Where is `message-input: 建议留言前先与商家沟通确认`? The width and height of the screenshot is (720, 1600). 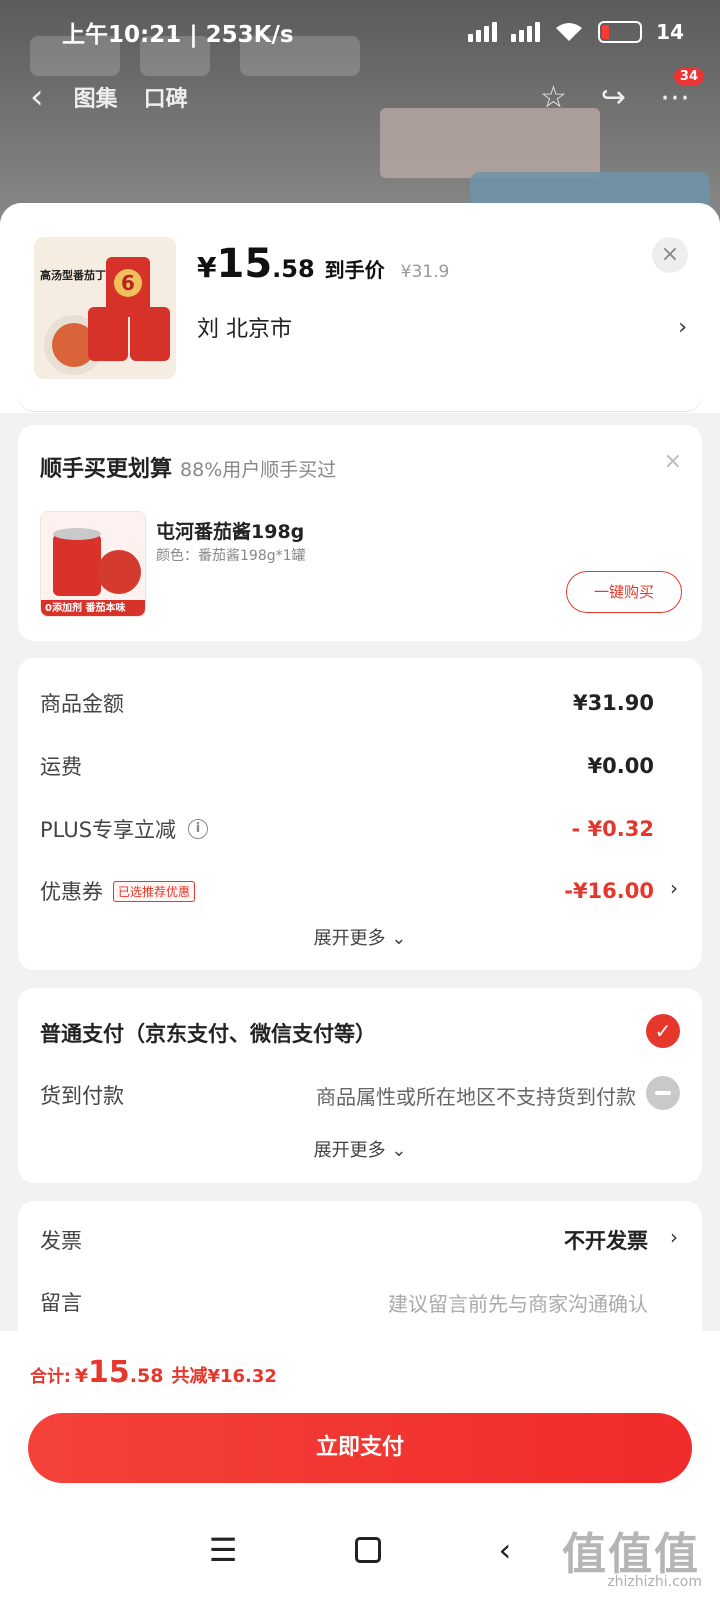 message-input: 建议留言前先与商家沟通确认 is located at coordinates (518, 1302).